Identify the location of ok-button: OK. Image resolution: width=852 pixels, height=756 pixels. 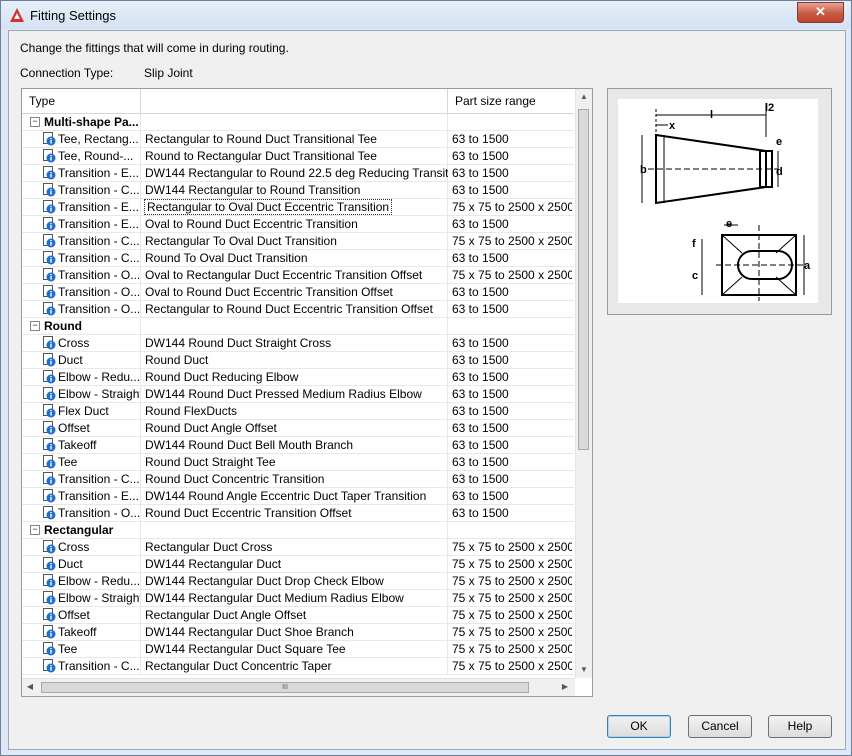
(639, 726).